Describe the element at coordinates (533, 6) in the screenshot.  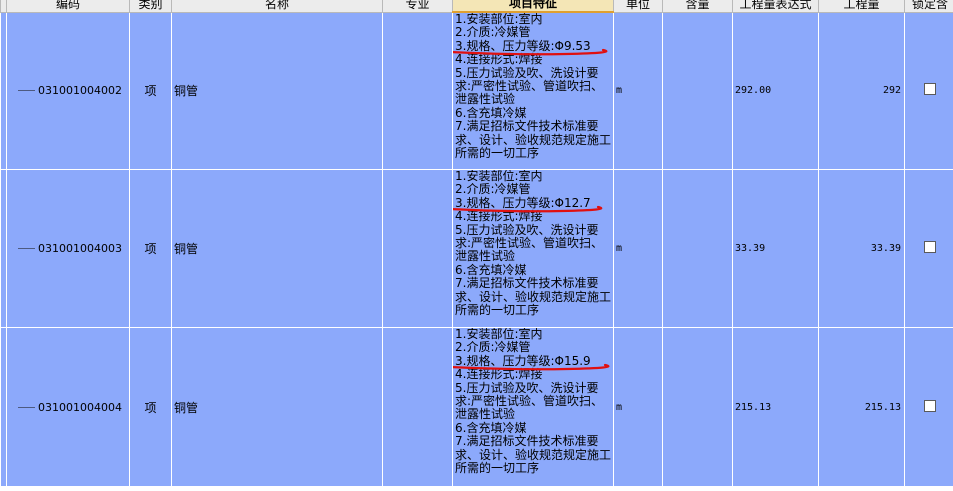
I see `header-feature: 项目特征` at that location.